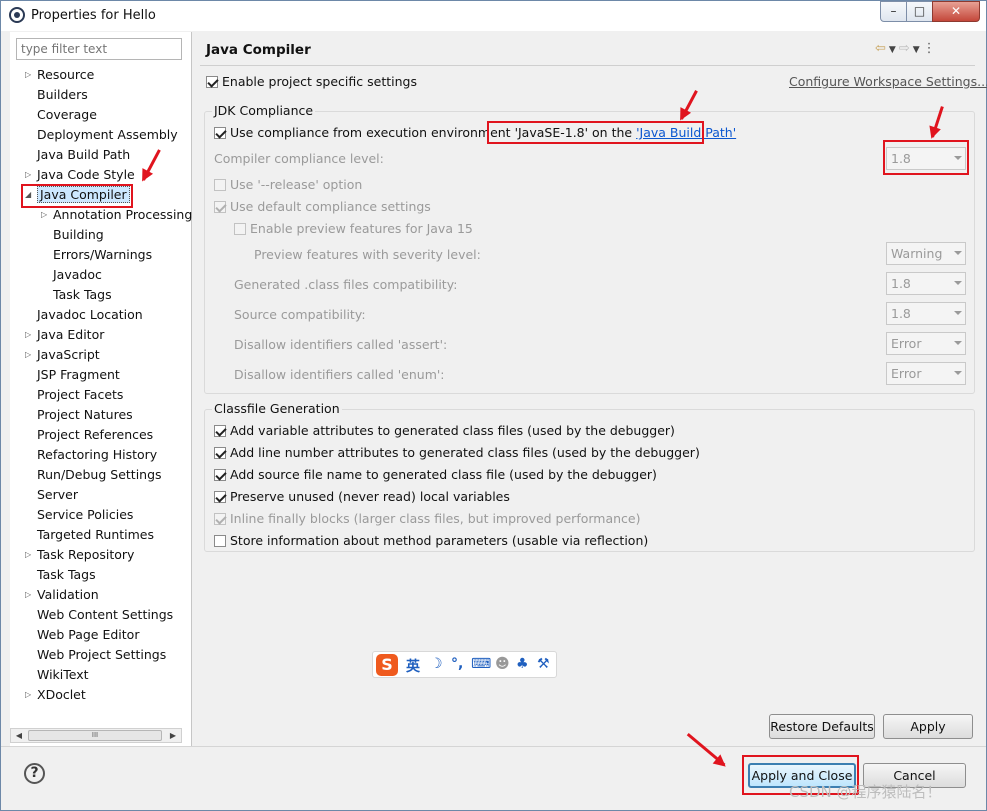 The width and height of the screenshot is (987, 811). What do you see at coordinates (173, 735) in the screenshot?
I see `scroll-right-icon: ▶` at bounding box center [173, 735].